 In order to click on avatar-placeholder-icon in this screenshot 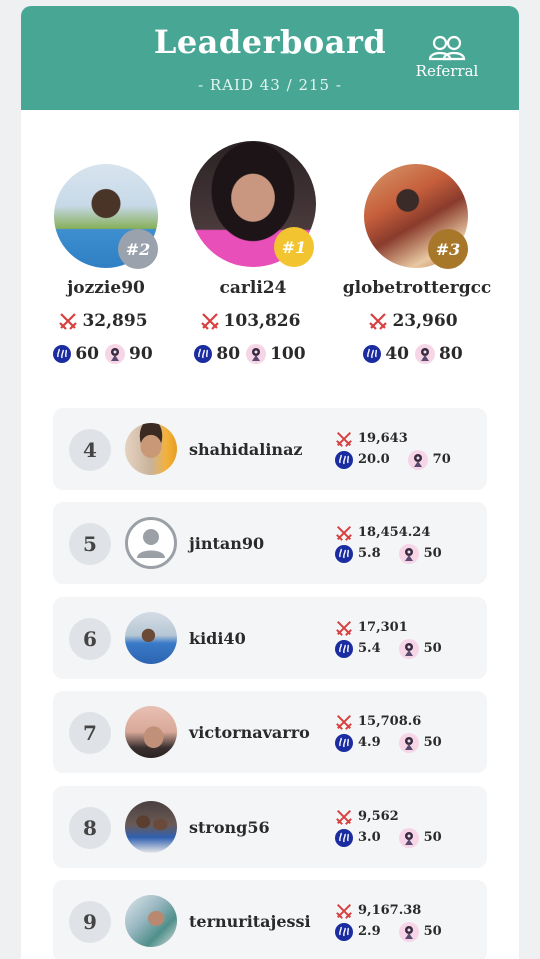, I will do `click(151, 543)`.